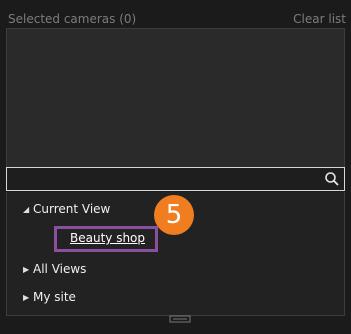 Image resolution: width=351 pixels, height=334 pixels. What do you see at coordinates (60, 269) in the screenshot?
I see `tree-node-label: All Views` at bounding box center [60, 269].